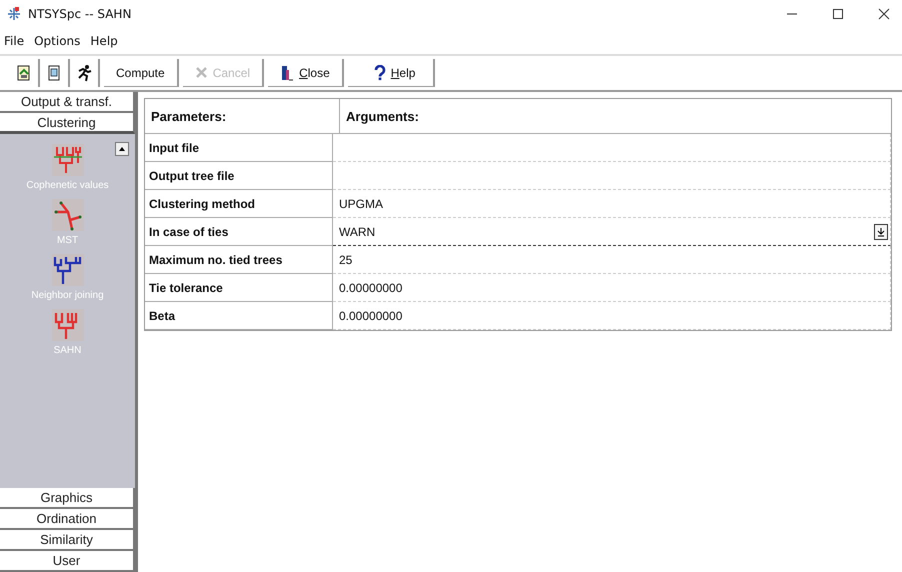 The height and width of the screenshot is (572, 902). I want to click on sidebar-tab: Graphics, so click(67, 498).